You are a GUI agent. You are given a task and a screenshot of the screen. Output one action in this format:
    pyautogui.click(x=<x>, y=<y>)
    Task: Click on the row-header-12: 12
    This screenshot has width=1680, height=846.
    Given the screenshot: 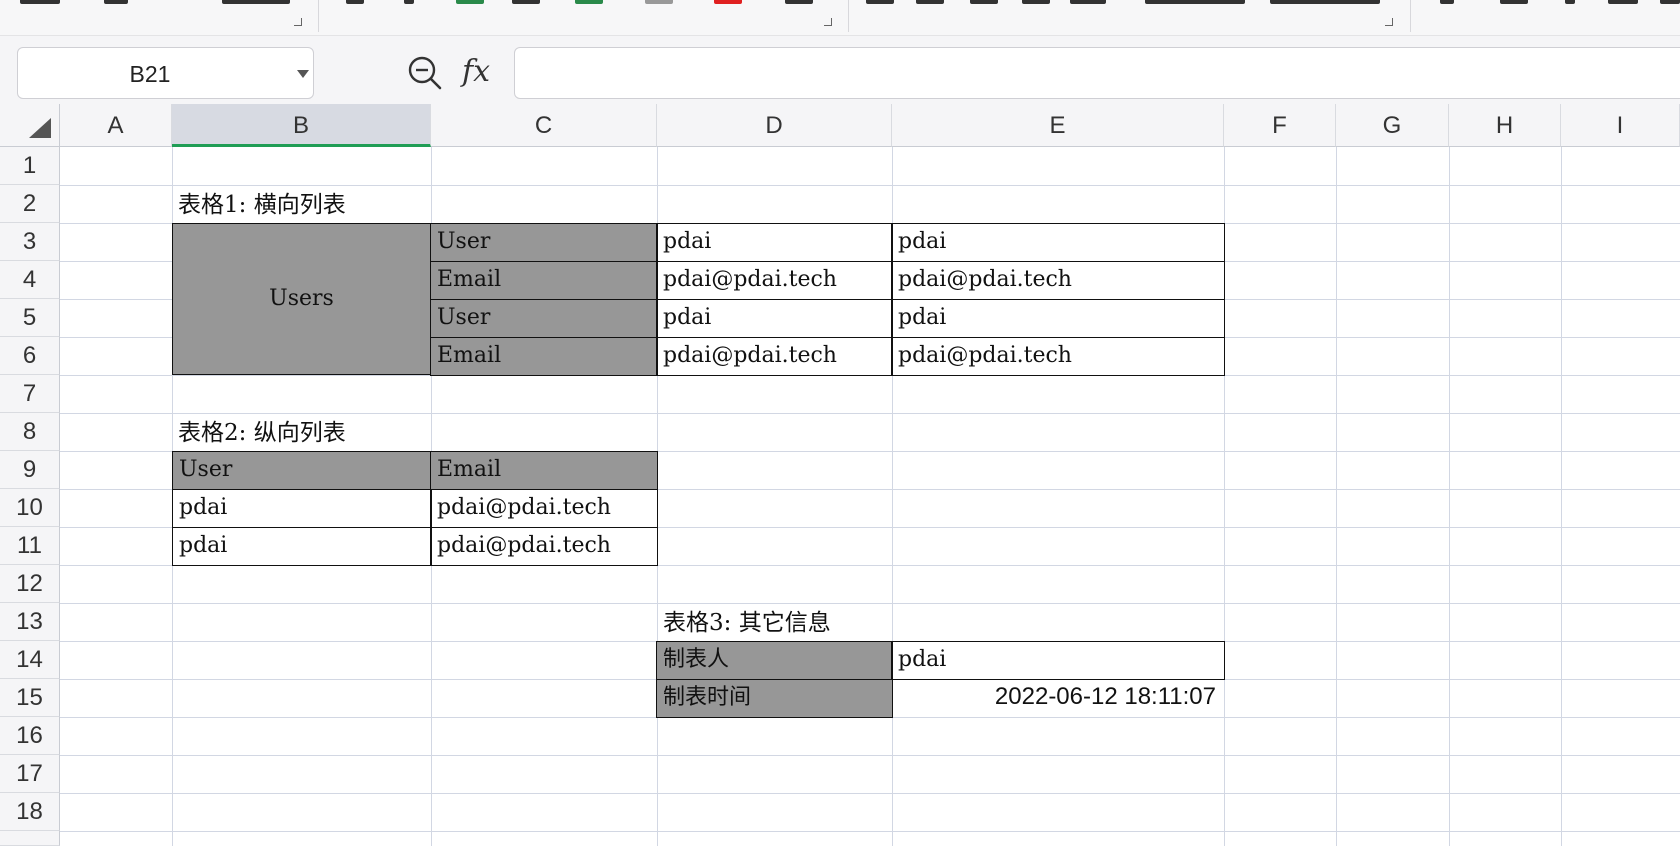 What is the action you would take?
    pyautogui.click(x=30, y=584)
    